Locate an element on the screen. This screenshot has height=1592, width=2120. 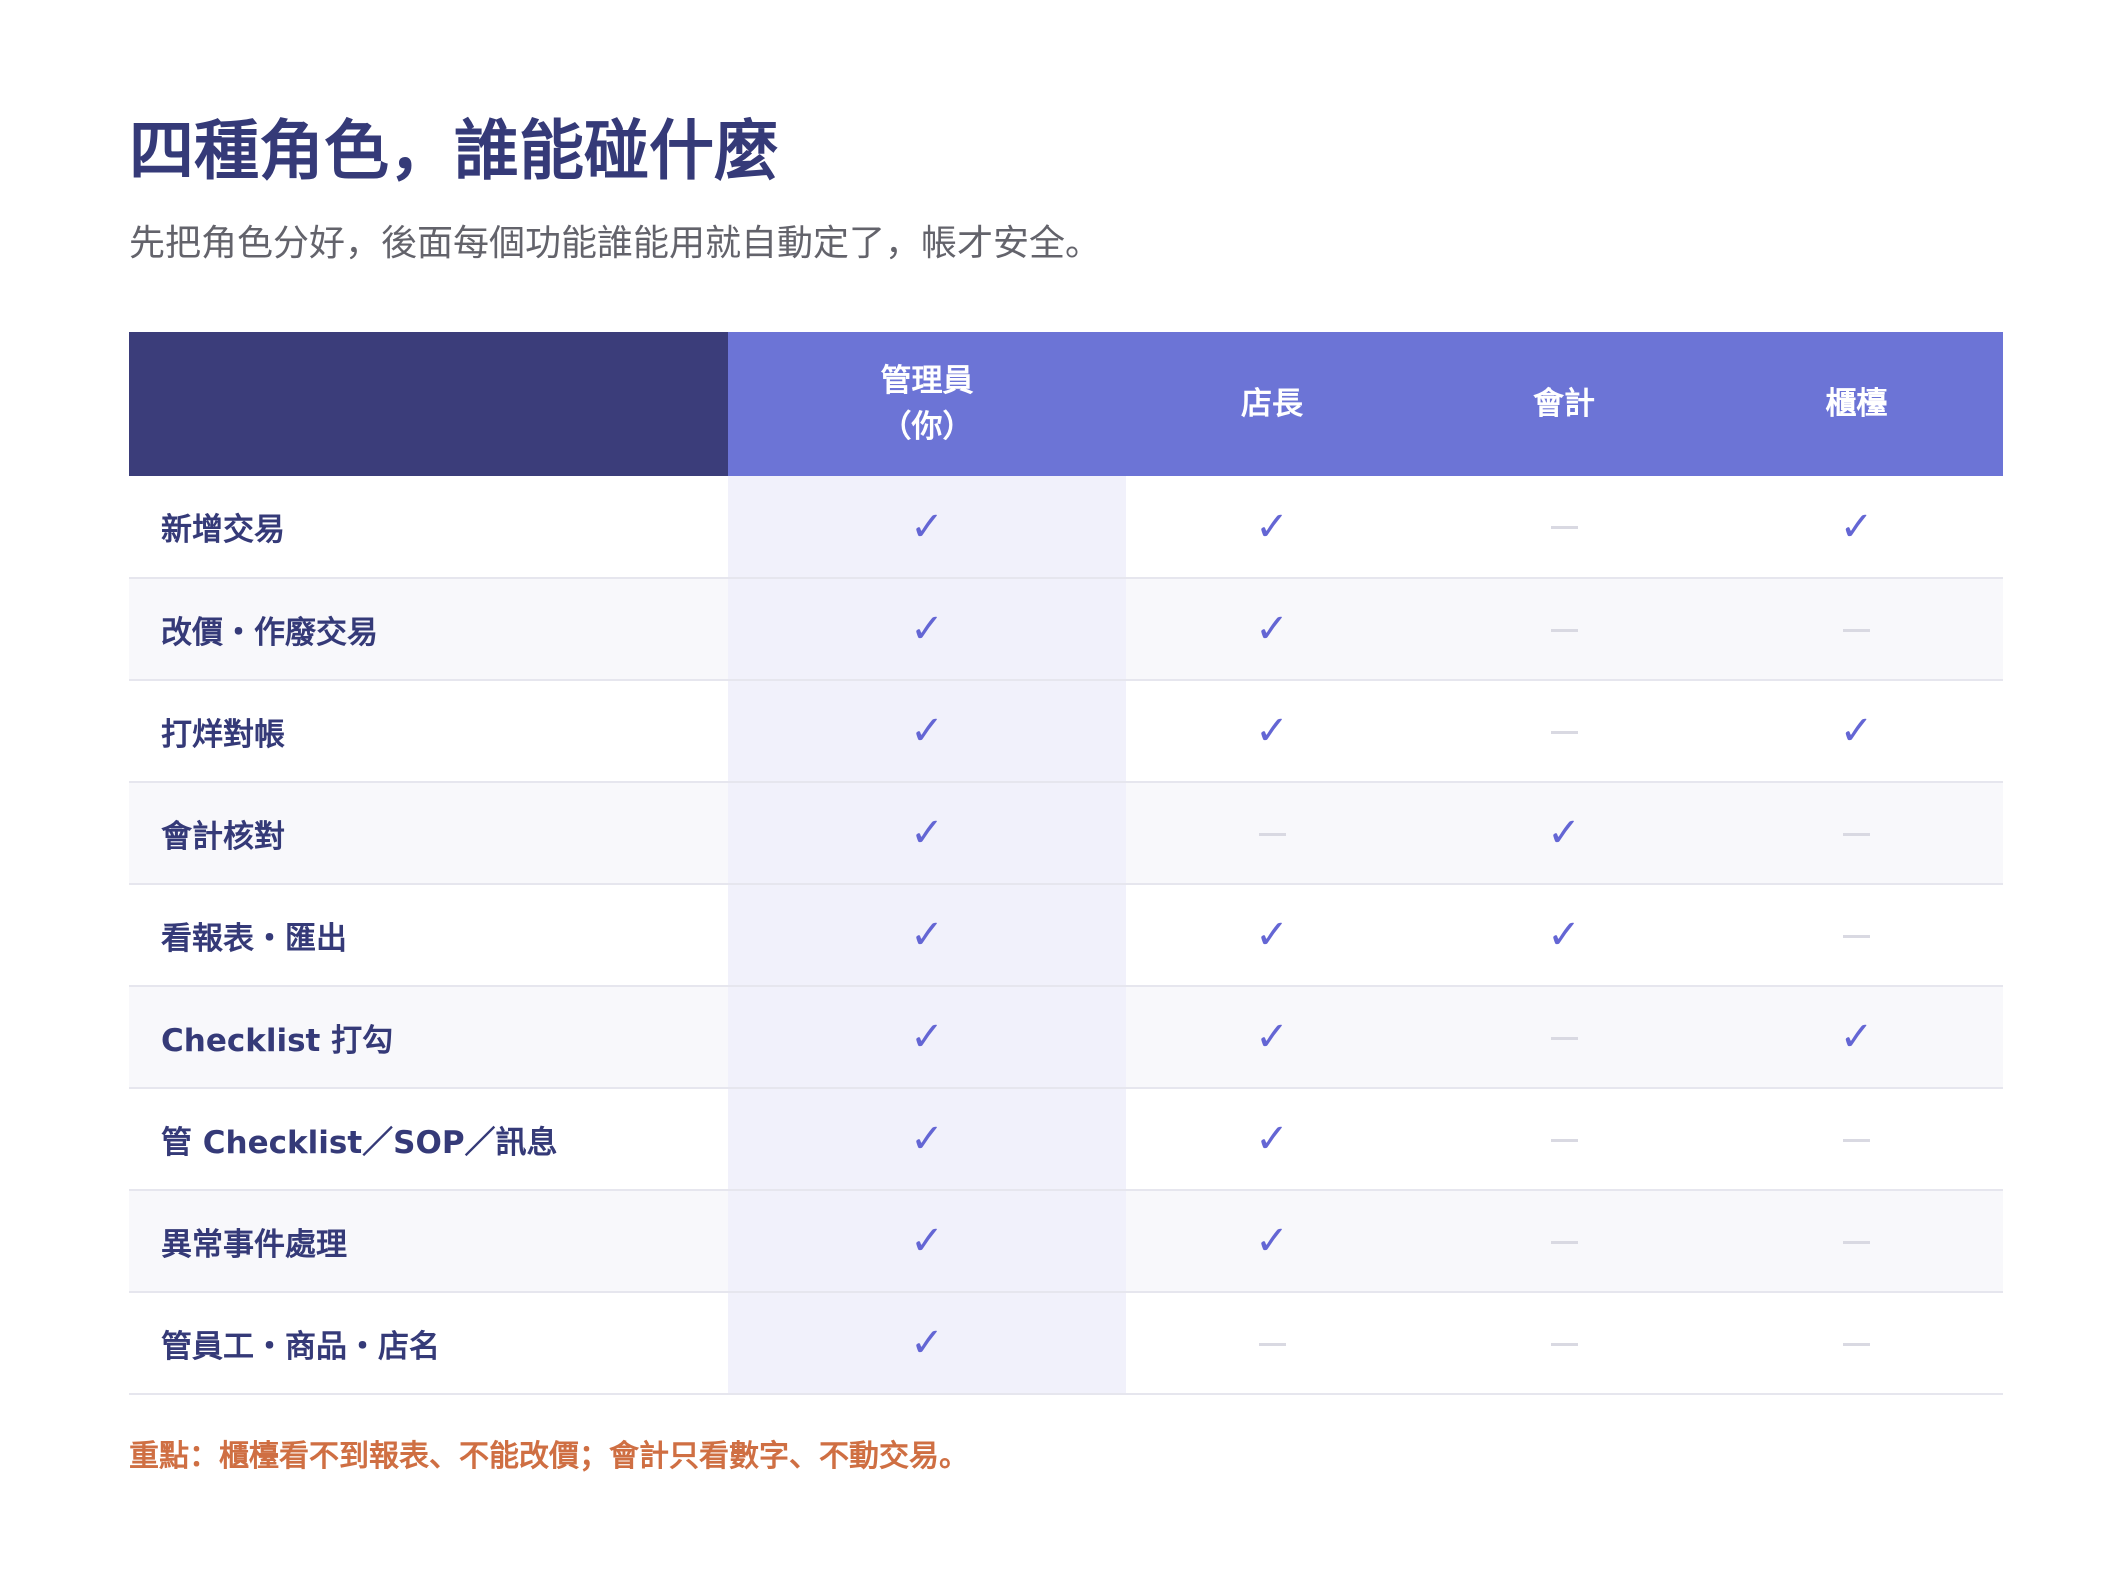
table-row: 改價・作廢交易 ✓ ✓ is located at coordinates (1066, 629).